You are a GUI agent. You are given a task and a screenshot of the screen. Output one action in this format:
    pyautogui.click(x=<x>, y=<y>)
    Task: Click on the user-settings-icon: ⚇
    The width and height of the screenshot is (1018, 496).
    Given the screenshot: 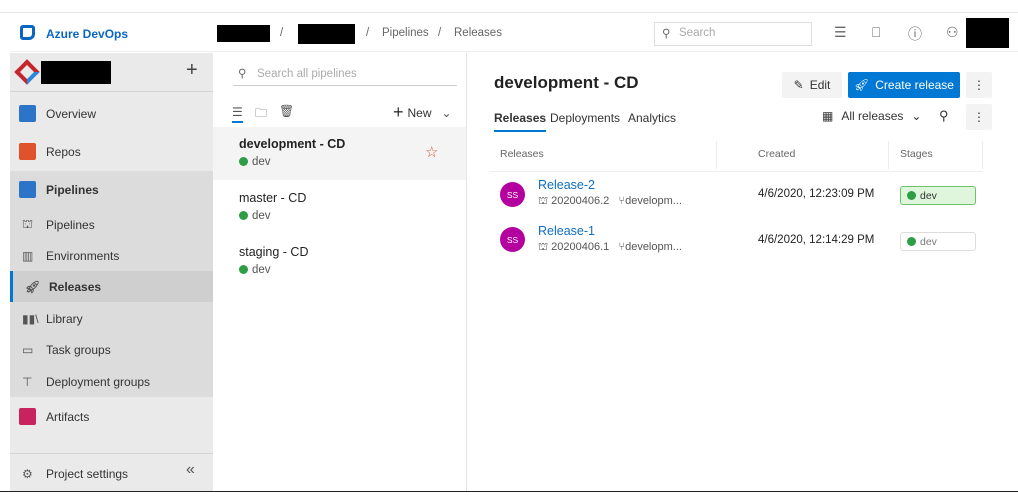 What is the action you would take?
    pyautogui.click(x=952, y=32)
    